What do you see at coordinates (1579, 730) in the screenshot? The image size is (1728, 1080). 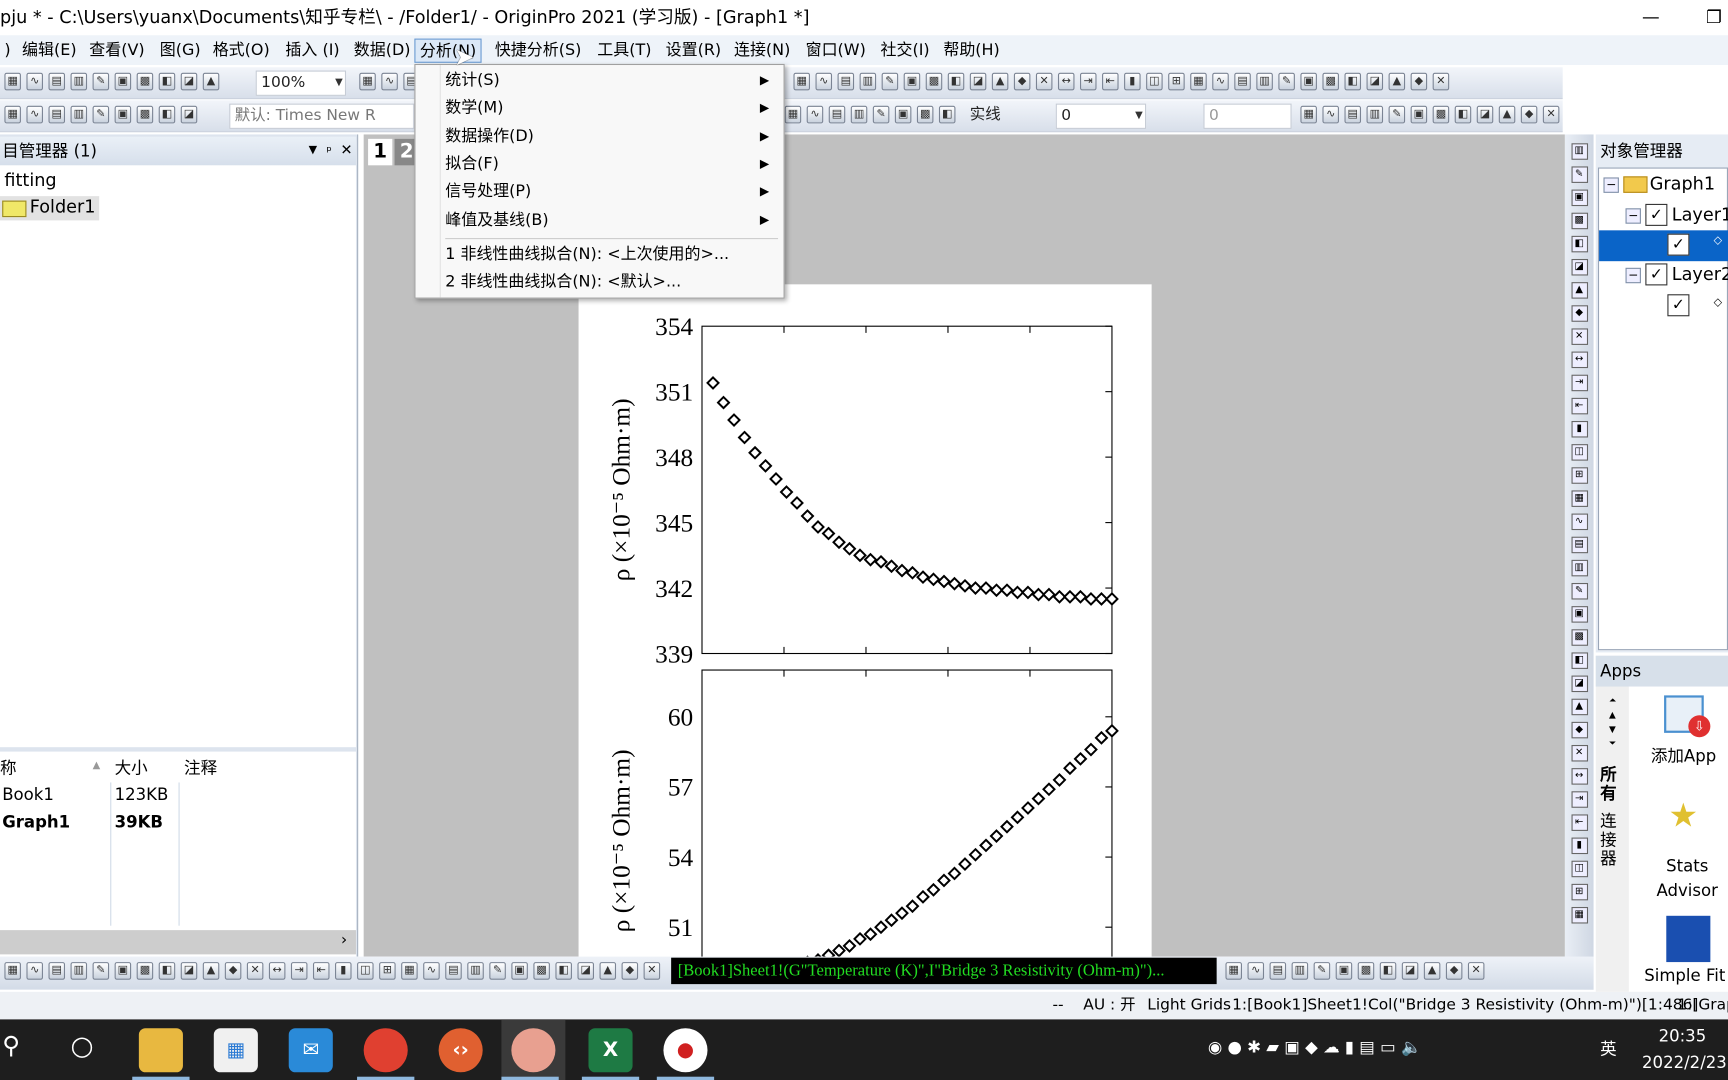 I see `vertical-tool-icon: ◆` at bounding box center [1579, 730].